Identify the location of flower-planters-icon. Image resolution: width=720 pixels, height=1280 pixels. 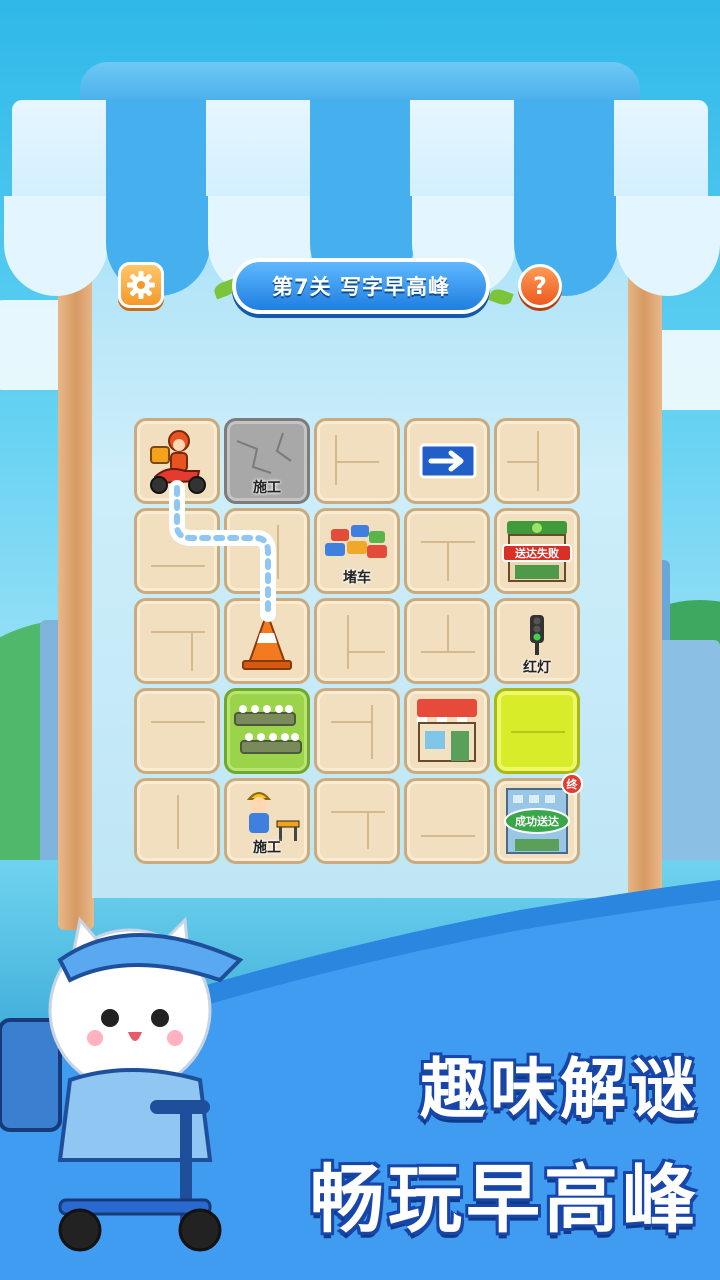
(268, 729).